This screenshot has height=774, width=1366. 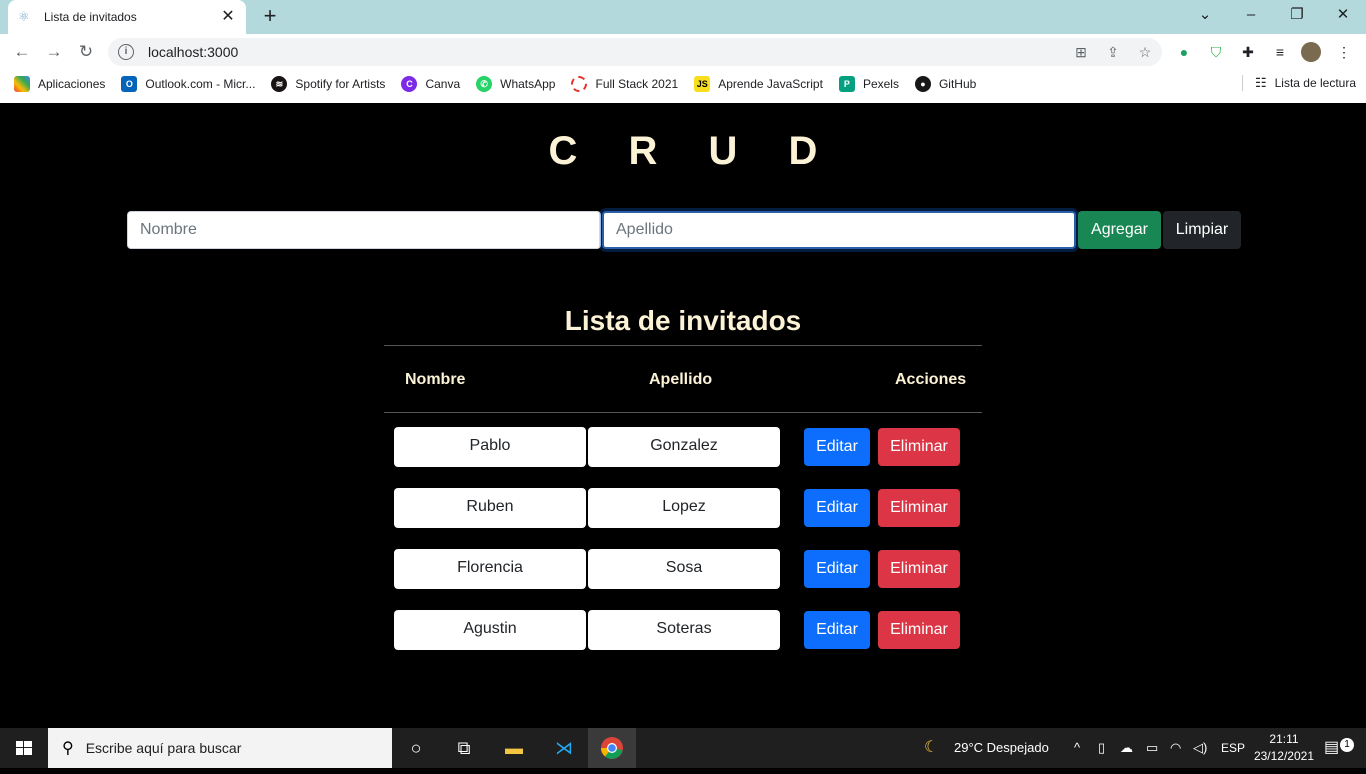 What do you see at coordinates (1248, 52) in the screenshot?
I see `extensions-puzzle-icon: ✚` at bounding box center [1248, 52].